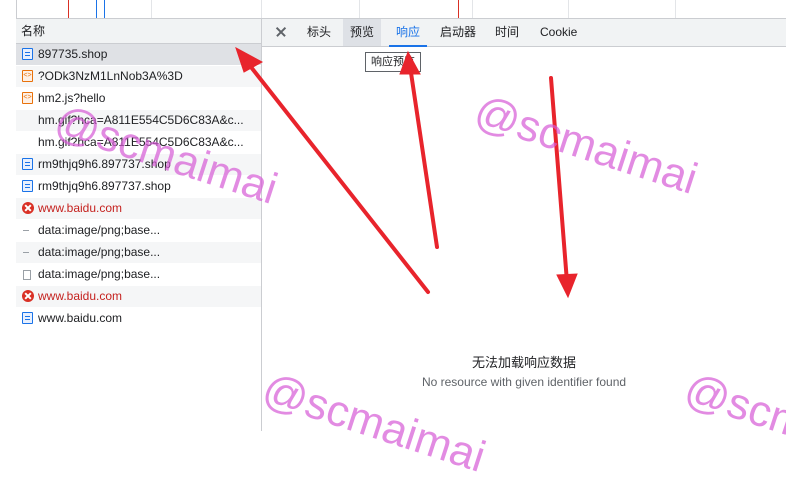 The height and width of the screenshot is (483, 786). I want to click on detail-tabbar: 标头 预览 响应 启动器 时间 Cookie, so click(524, 33).